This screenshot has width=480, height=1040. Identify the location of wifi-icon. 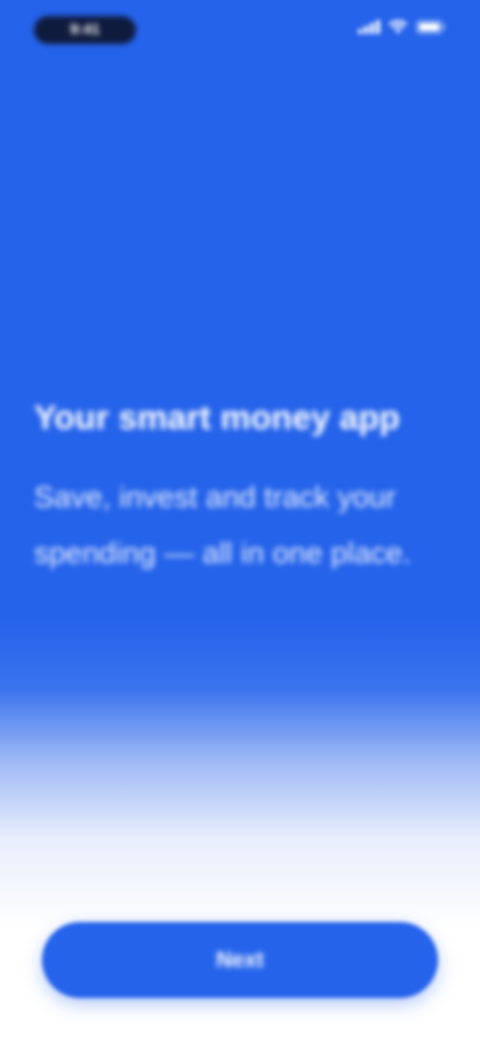
(398, 27).